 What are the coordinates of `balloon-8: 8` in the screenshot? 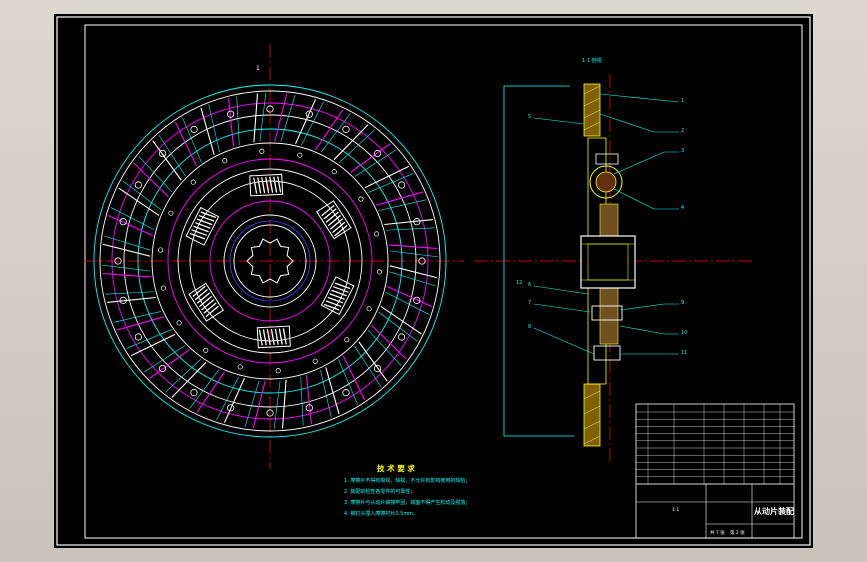 It's located at (529, 327).